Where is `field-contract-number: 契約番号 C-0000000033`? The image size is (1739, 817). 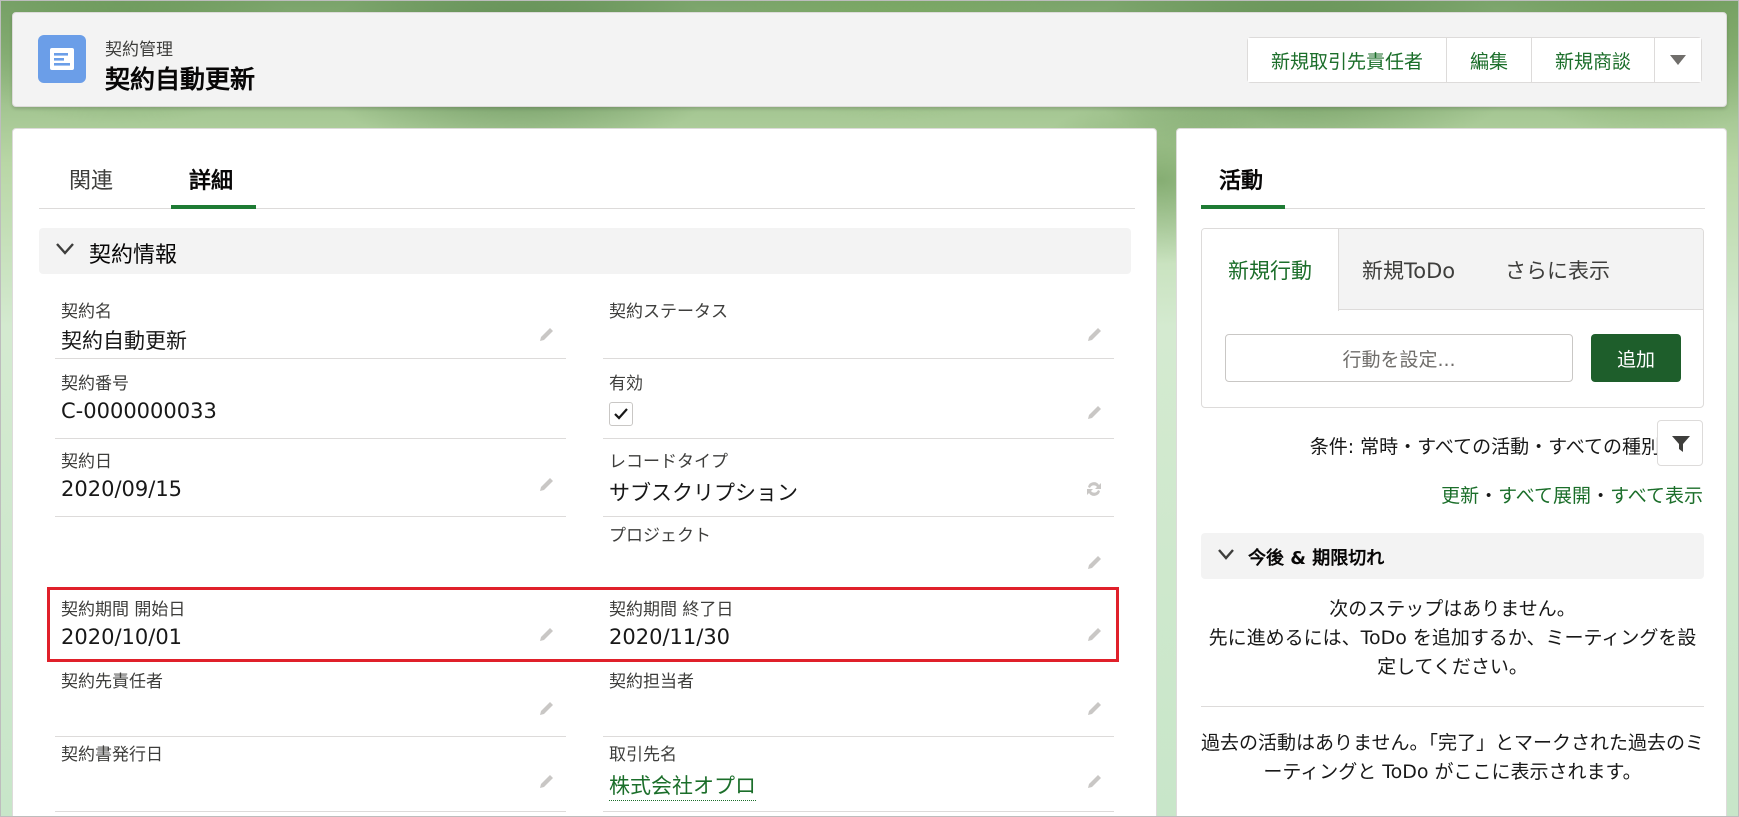
field-contract-number: 契約番号 C-0000000033 is located at coordinates (310, 404).